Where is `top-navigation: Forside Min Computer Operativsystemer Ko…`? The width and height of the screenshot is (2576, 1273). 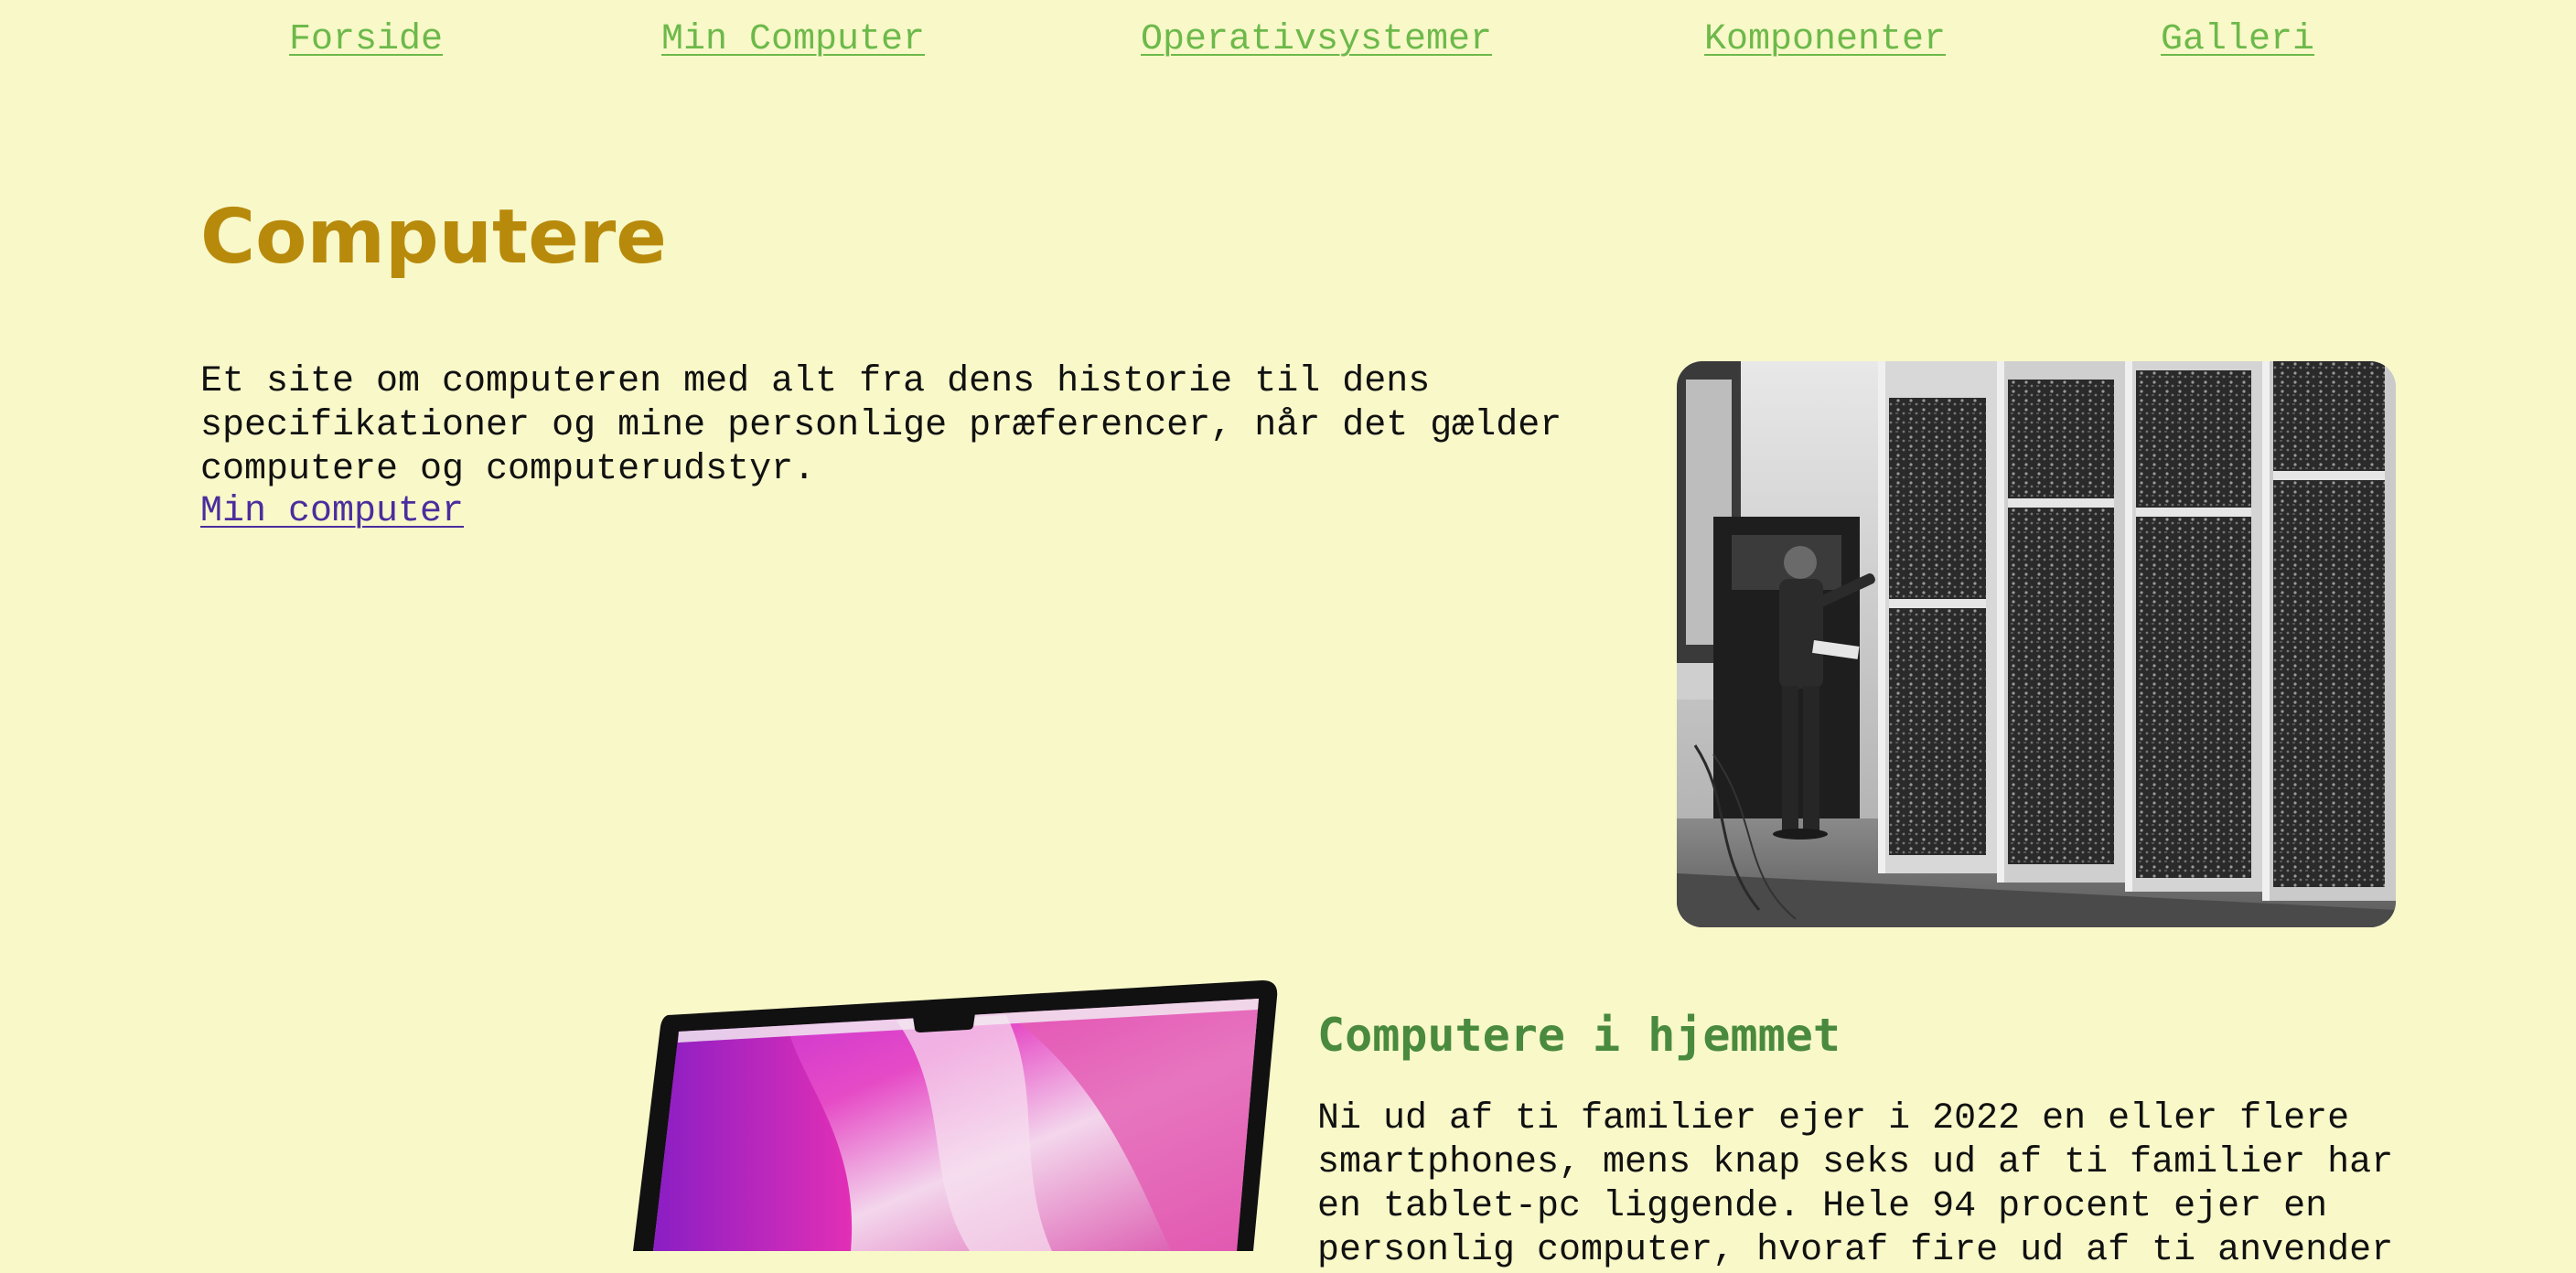
top-navigation: Forside Min Computer Operativsystemer Ko… is located at coordinates (1288, 41).